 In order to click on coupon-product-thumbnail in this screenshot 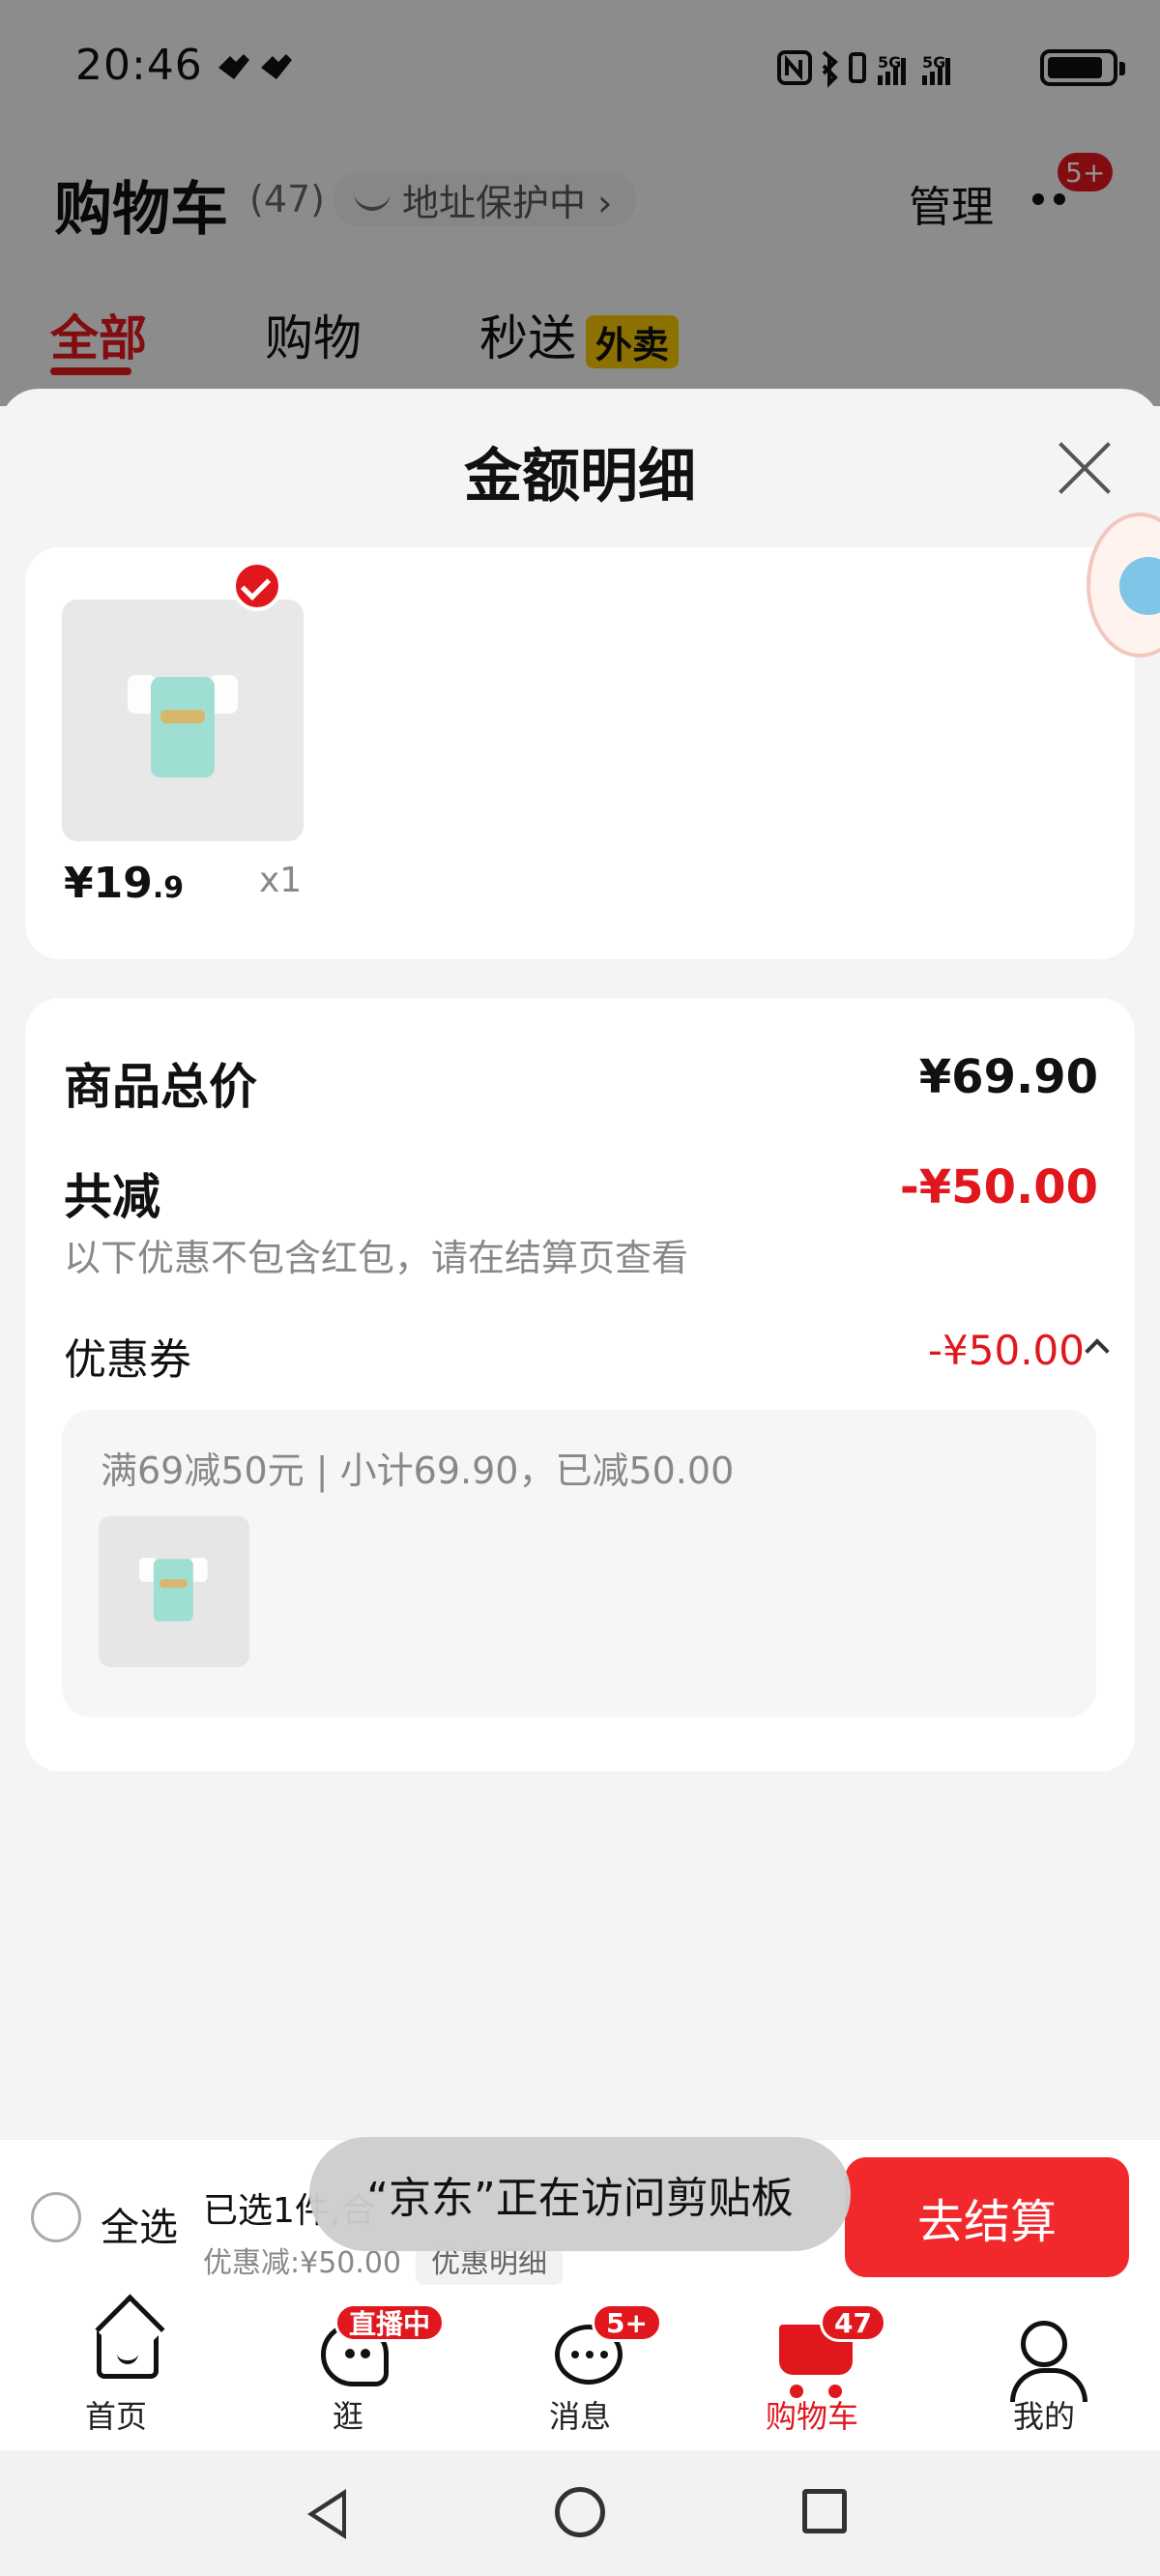, I will do `click(174, 1591)`.